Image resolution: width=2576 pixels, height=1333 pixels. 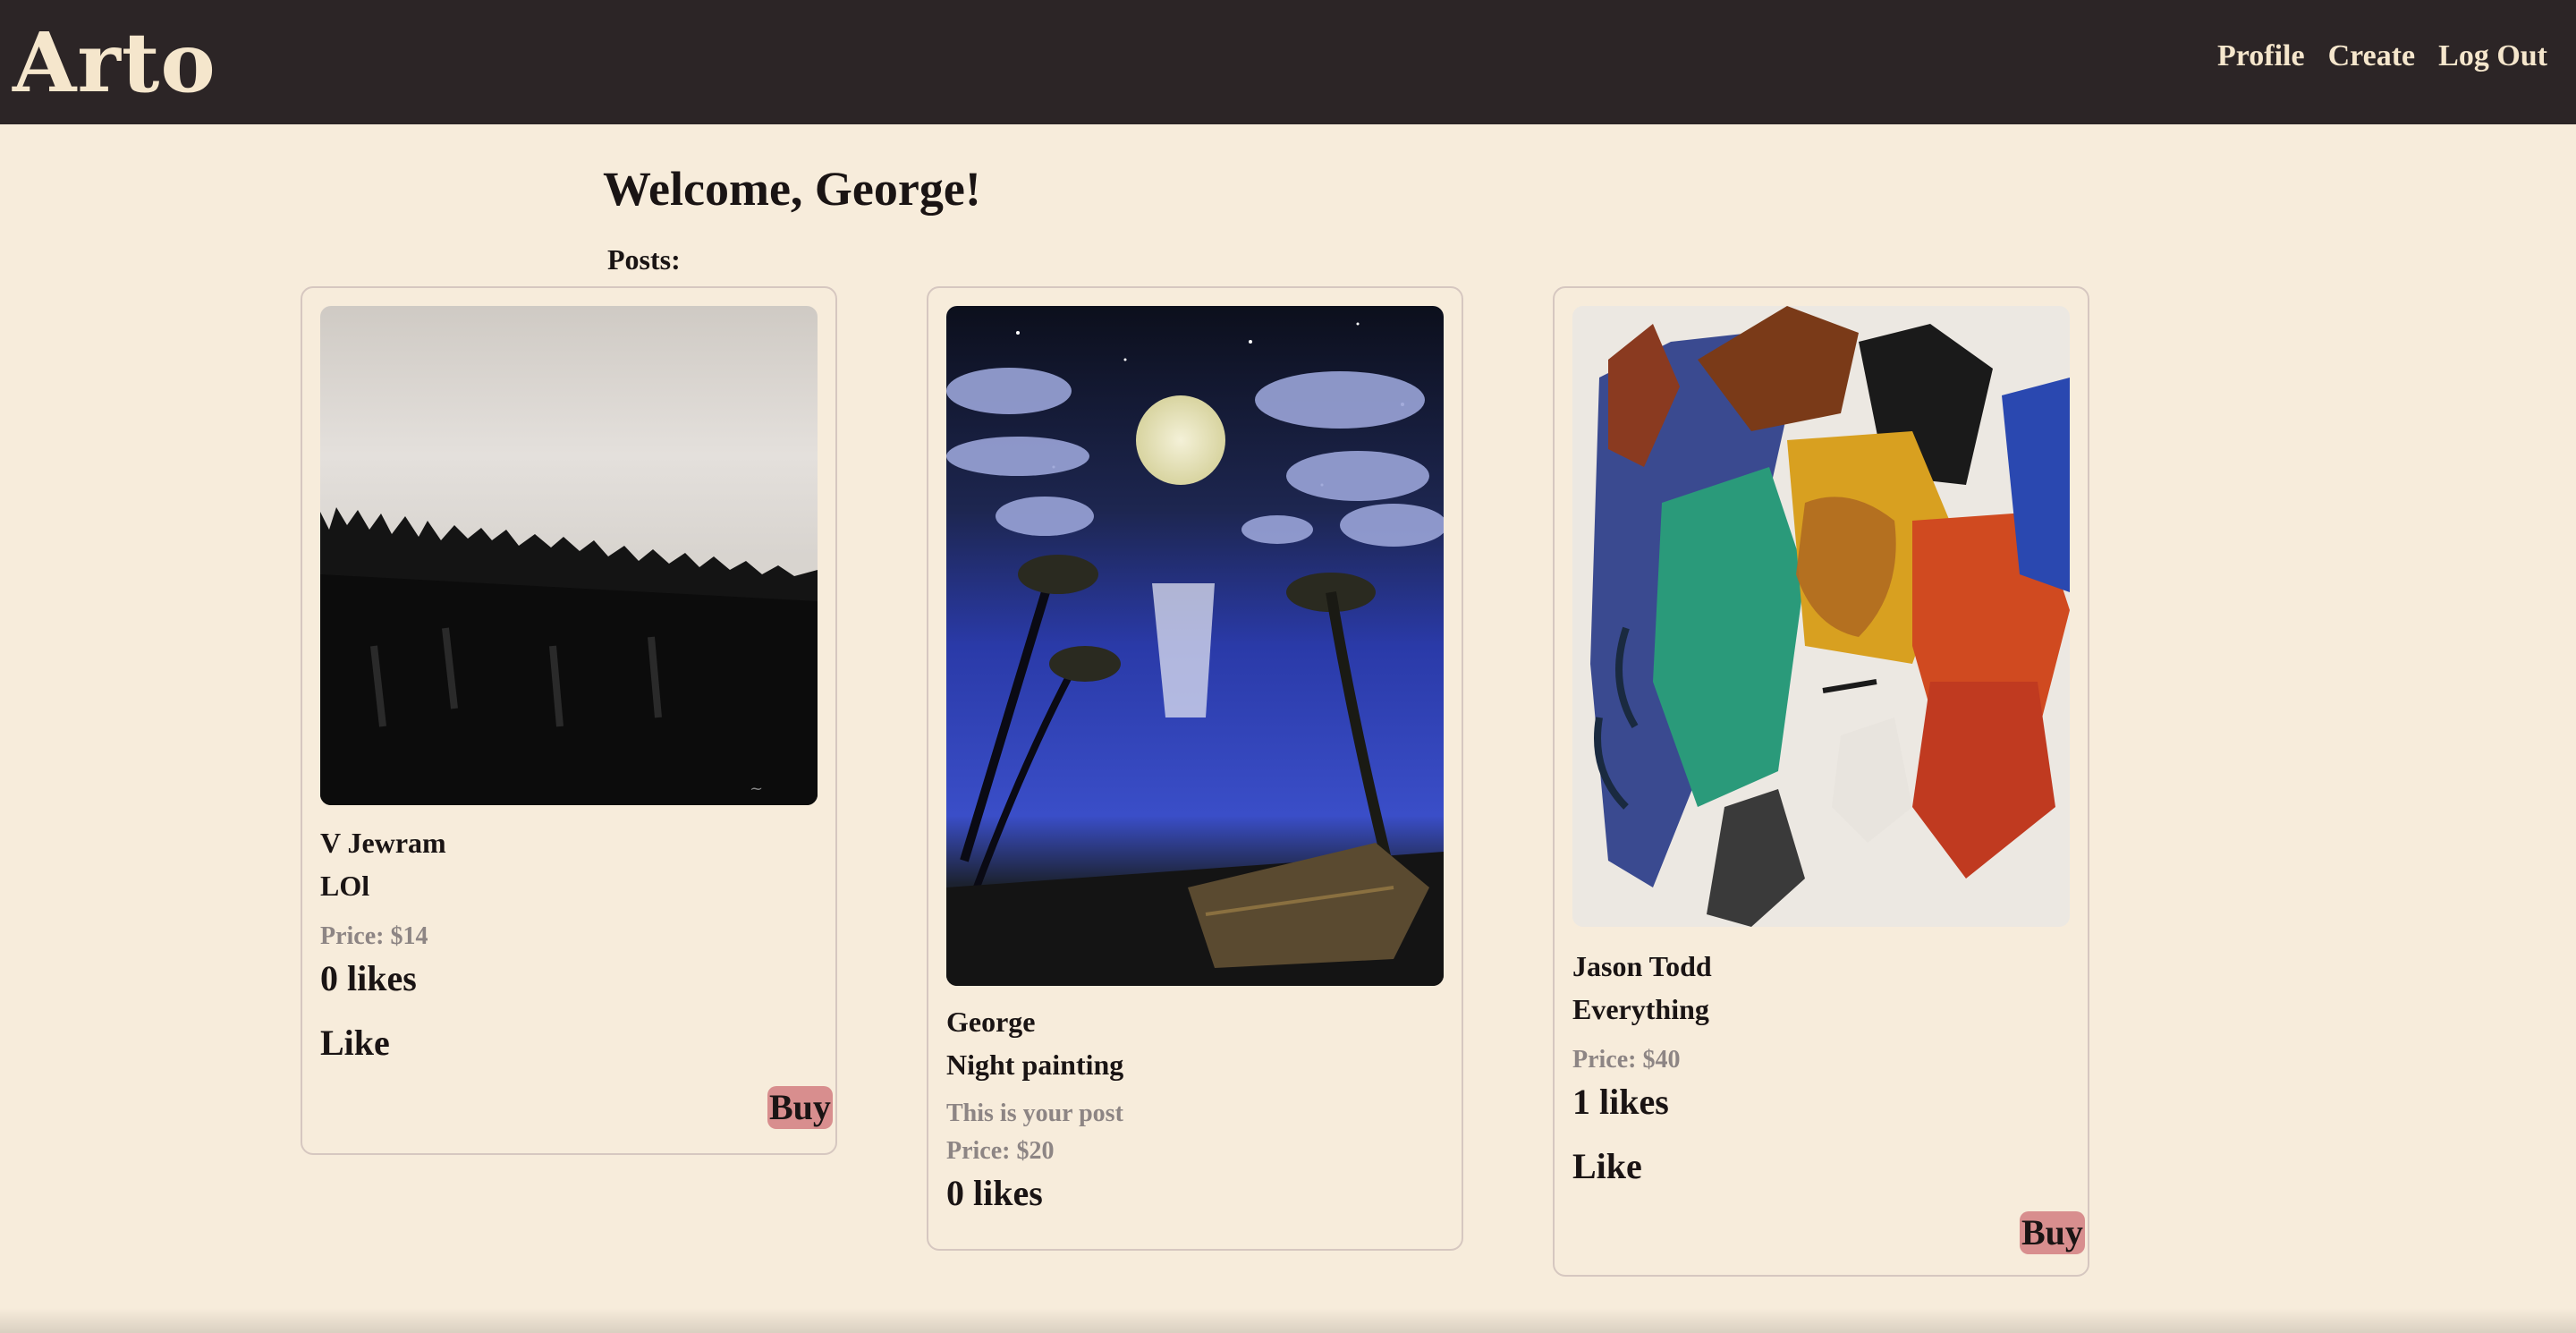 What do you see at coordinates (114, 62) in the screenshot?
I see `app-logo: Arto` at bounding box center [114, 62].